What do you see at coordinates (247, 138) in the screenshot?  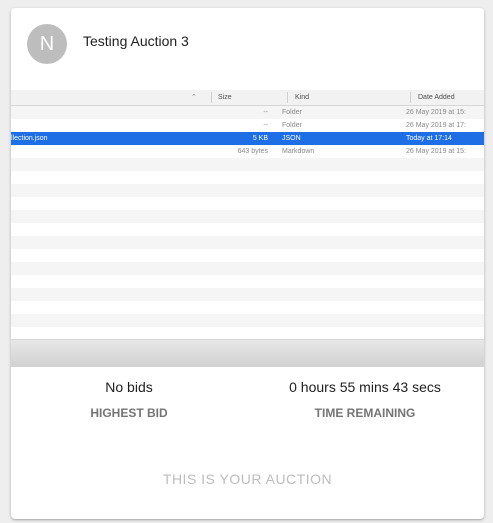 I see `file-row: llection.json 5 KB JSON Today at 17:14` at bounding box center [247, 138].